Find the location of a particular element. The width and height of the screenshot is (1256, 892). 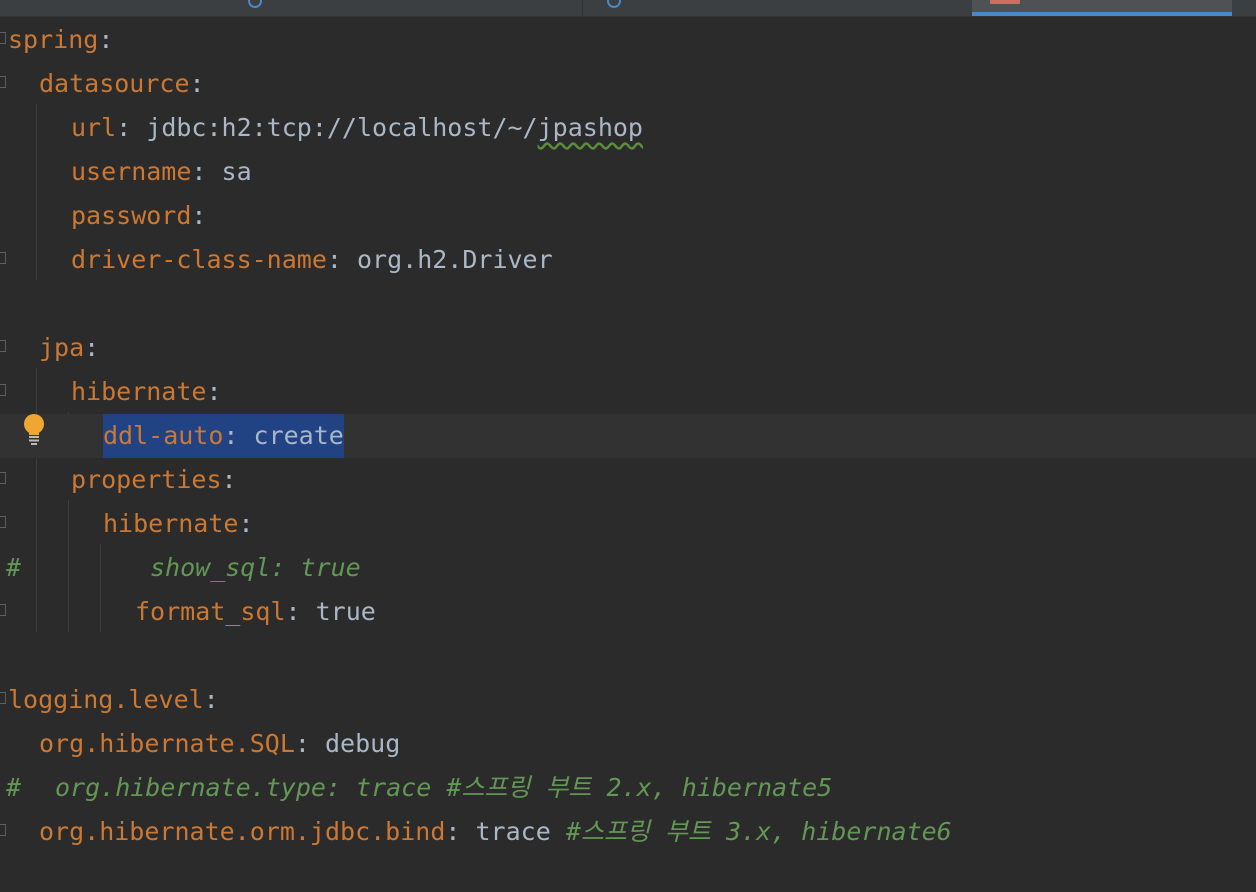

yaml-value: jdbc:h2:tcp://localhost/~/ is located at coordinates (342, 127).